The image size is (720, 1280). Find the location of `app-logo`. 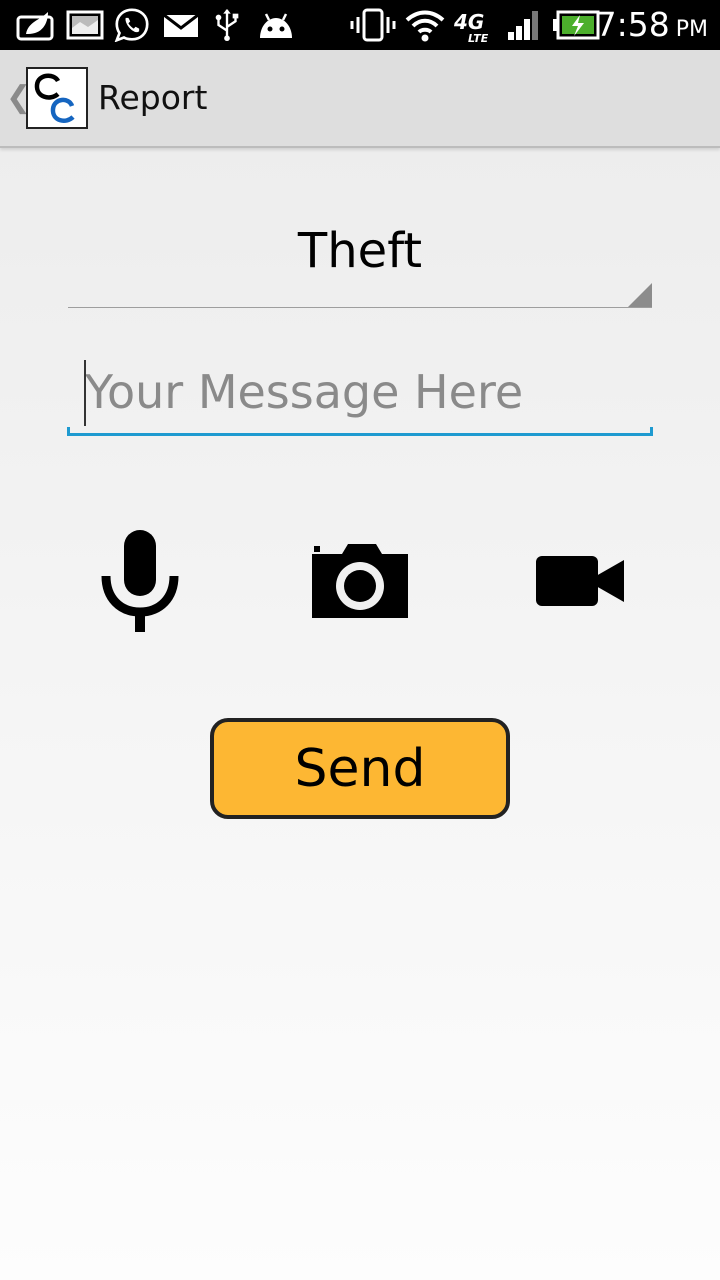

app-logo is located at coordinates (57, 98).